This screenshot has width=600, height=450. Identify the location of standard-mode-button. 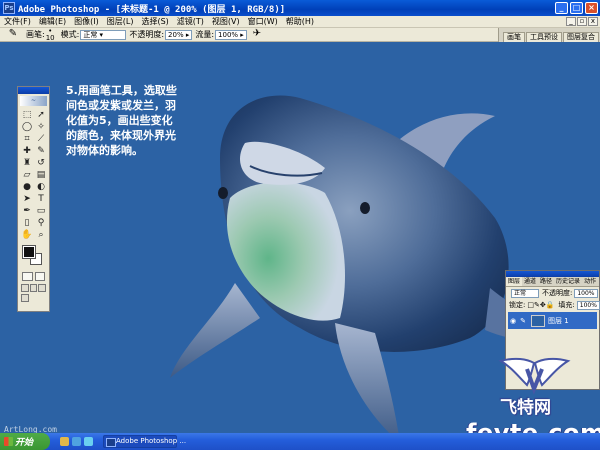
(27, 276).